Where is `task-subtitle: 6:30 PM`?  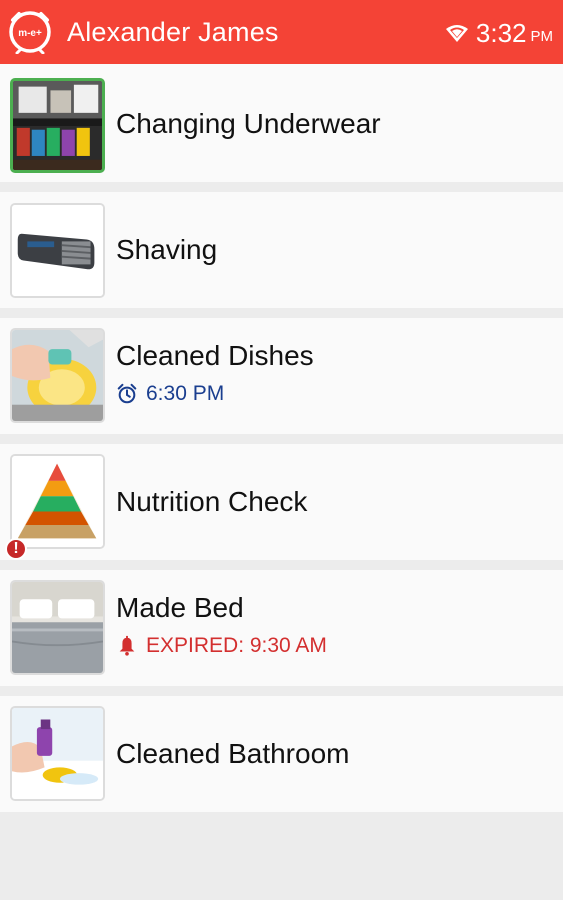 task-subtitle: 6:30 PM is located at coordinates (185, 393).